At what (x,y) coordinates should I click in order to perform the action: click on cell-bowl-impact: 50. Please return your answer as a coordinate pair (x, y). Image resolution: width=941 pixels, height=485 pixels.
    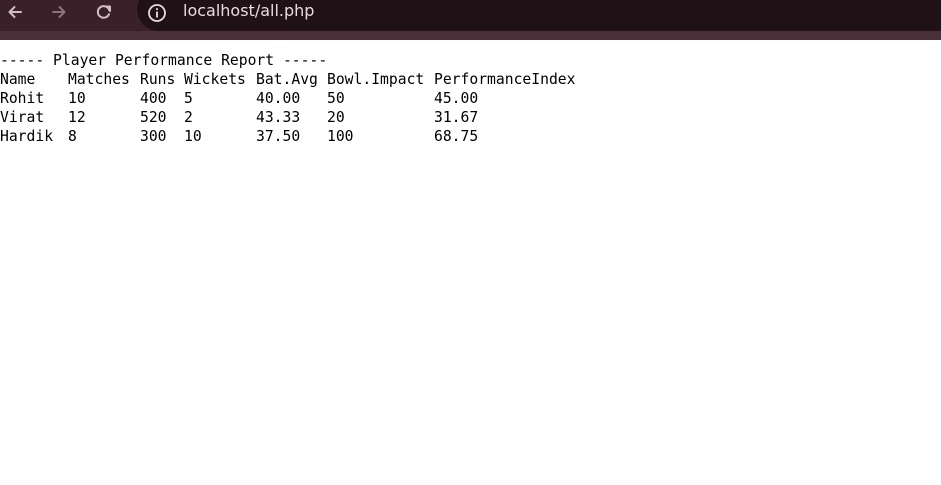
    Looking at the image, I should click on (336, 98).